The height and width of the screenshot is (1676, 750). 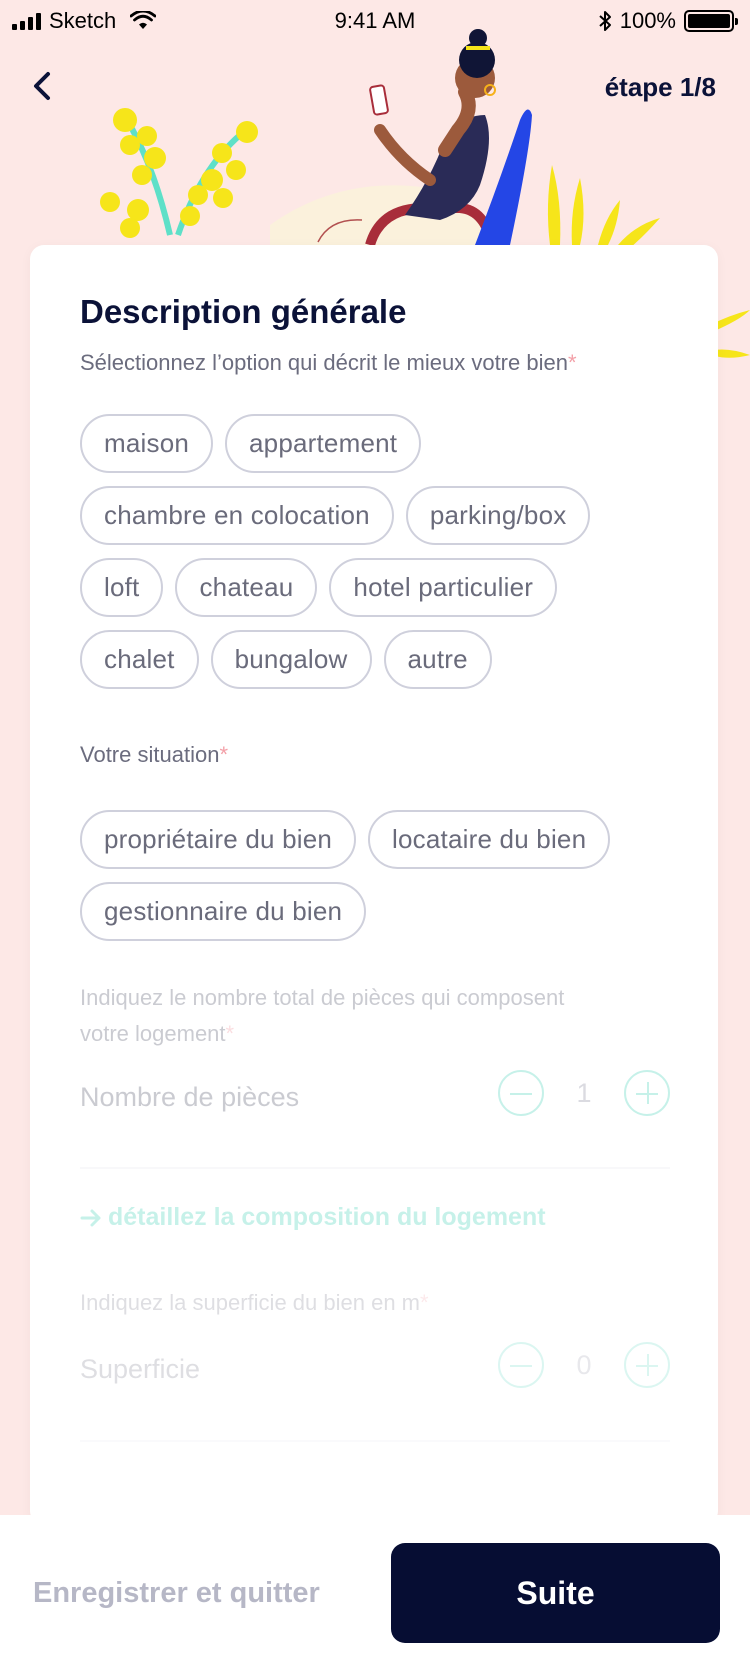 I want to click on surface-label: Indiquez la superficie du bien en m*, so click(x=254, y=1302).